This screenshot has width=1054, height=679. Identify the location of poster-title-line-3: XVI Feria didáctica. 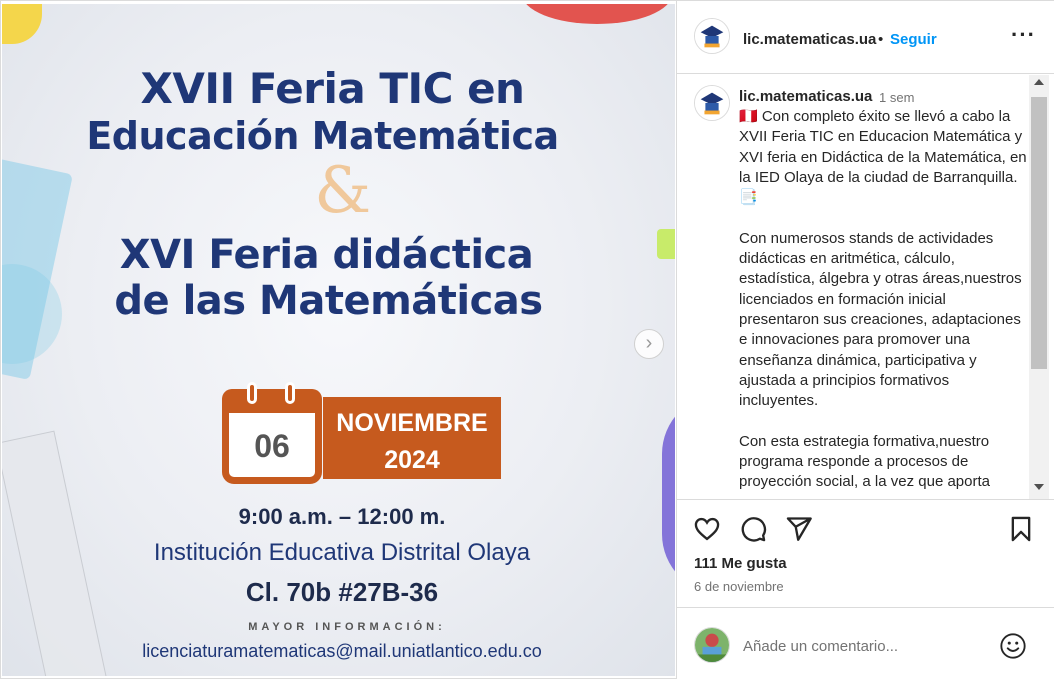
(326, 255).